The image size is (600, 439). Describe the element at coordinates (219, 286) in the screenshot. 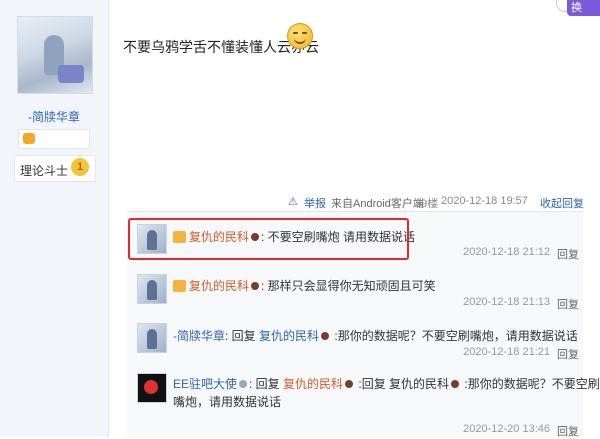

I see `commenter-name: 复仇的民科` at that location.